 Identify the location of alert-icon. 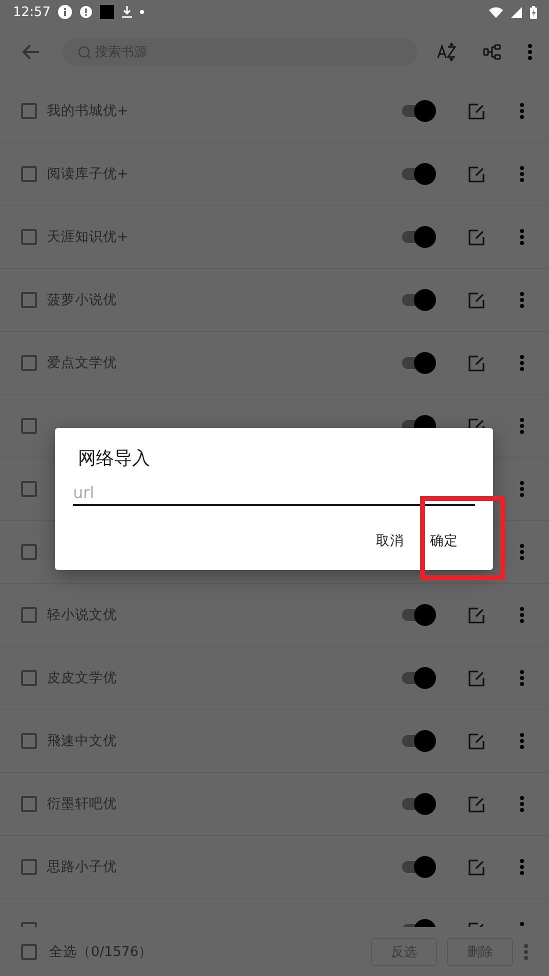
(86, 12).